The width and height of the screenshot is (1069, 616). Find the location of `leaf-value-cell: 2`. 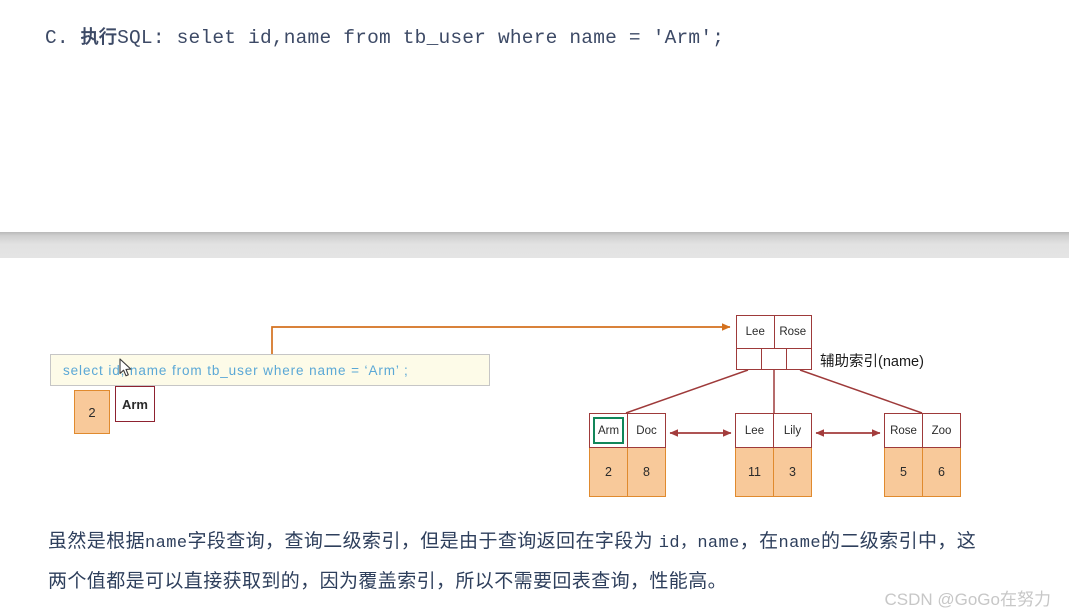

leaf-value-cell: 2 is located at coordinates (608, 472).